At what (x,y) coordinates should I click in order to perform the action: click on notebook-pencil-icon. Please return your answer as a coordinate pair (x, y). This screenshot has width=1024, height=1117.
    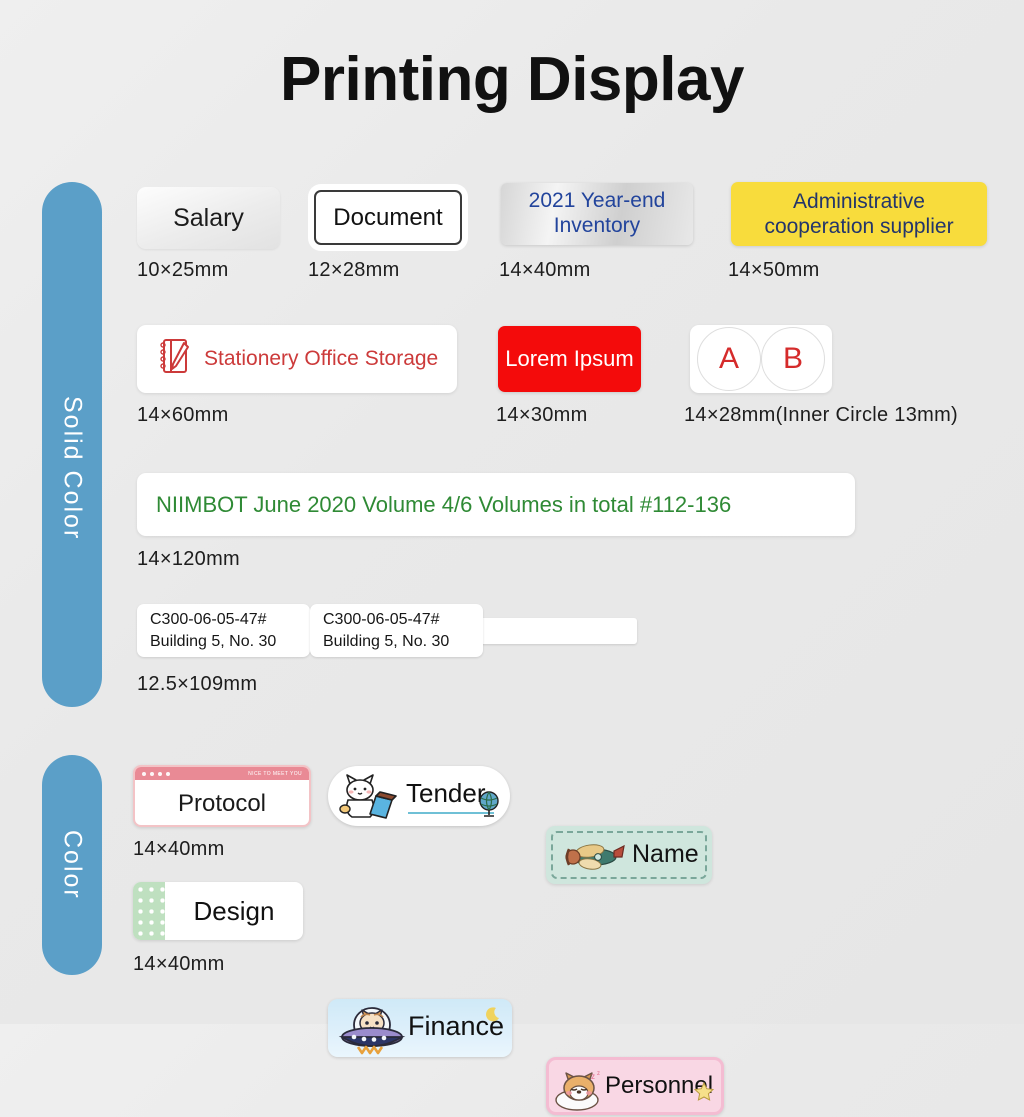
    Looking at the image, I should click on (174, 359).